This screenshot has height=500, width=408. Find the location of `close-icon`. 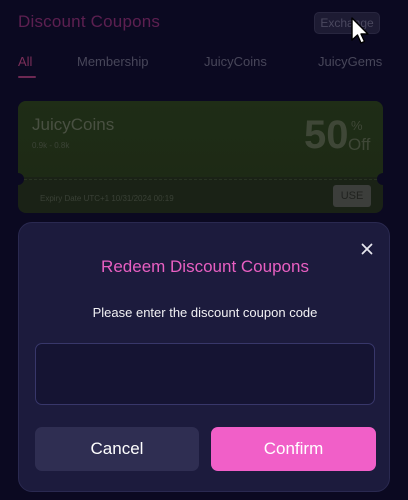

close-icon is located at coordinates (367, 249).